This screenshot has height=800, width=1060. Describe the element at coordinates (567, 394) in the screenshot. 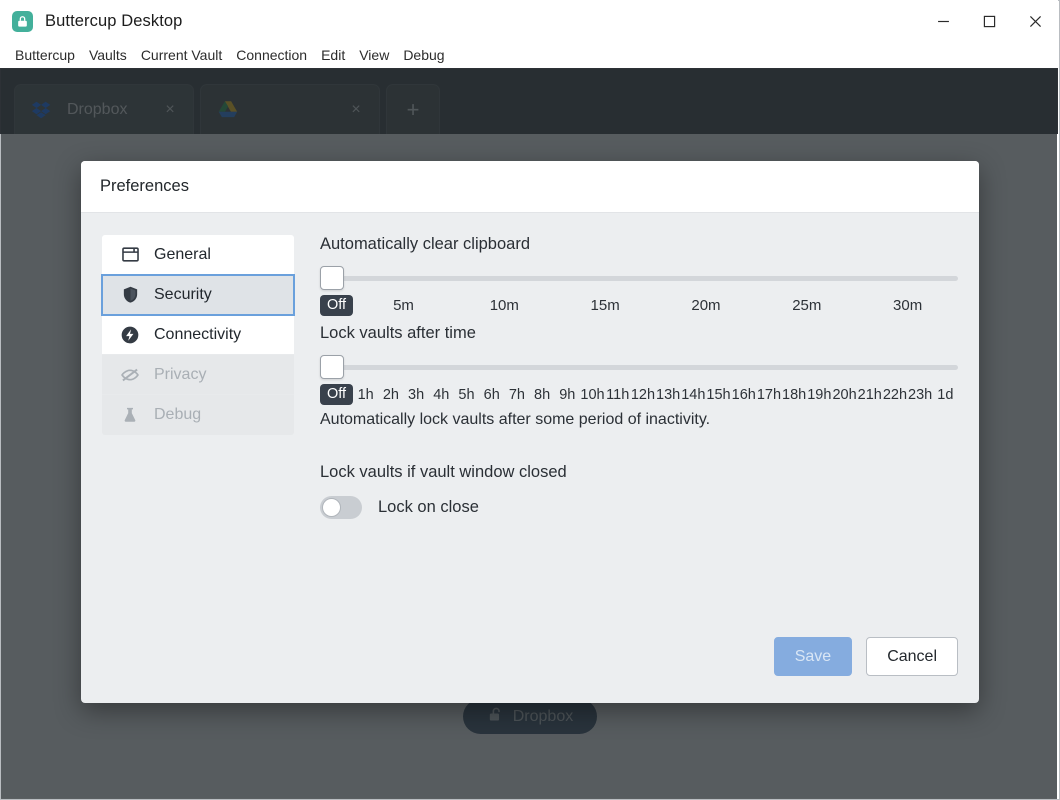

I see `lock-time-tick-9h: 9h` at that location.